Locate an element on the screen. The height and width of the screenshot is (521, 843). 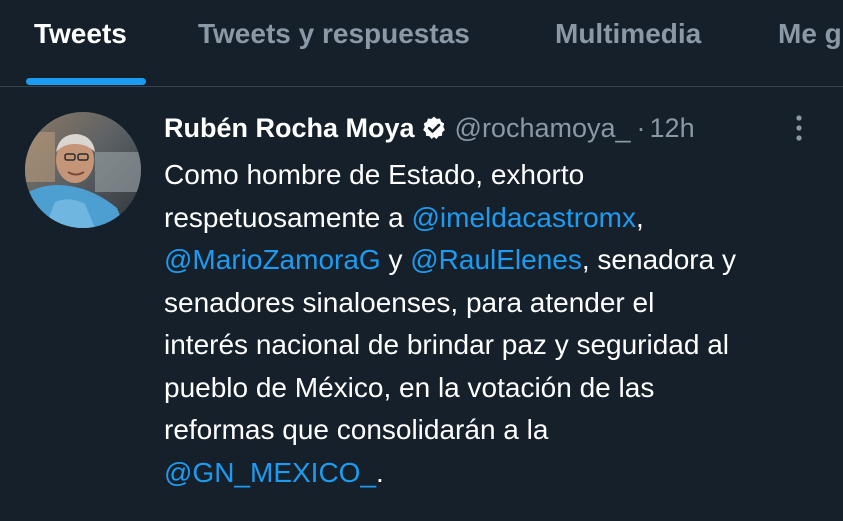
avatar is located at coordinates (83, 170).